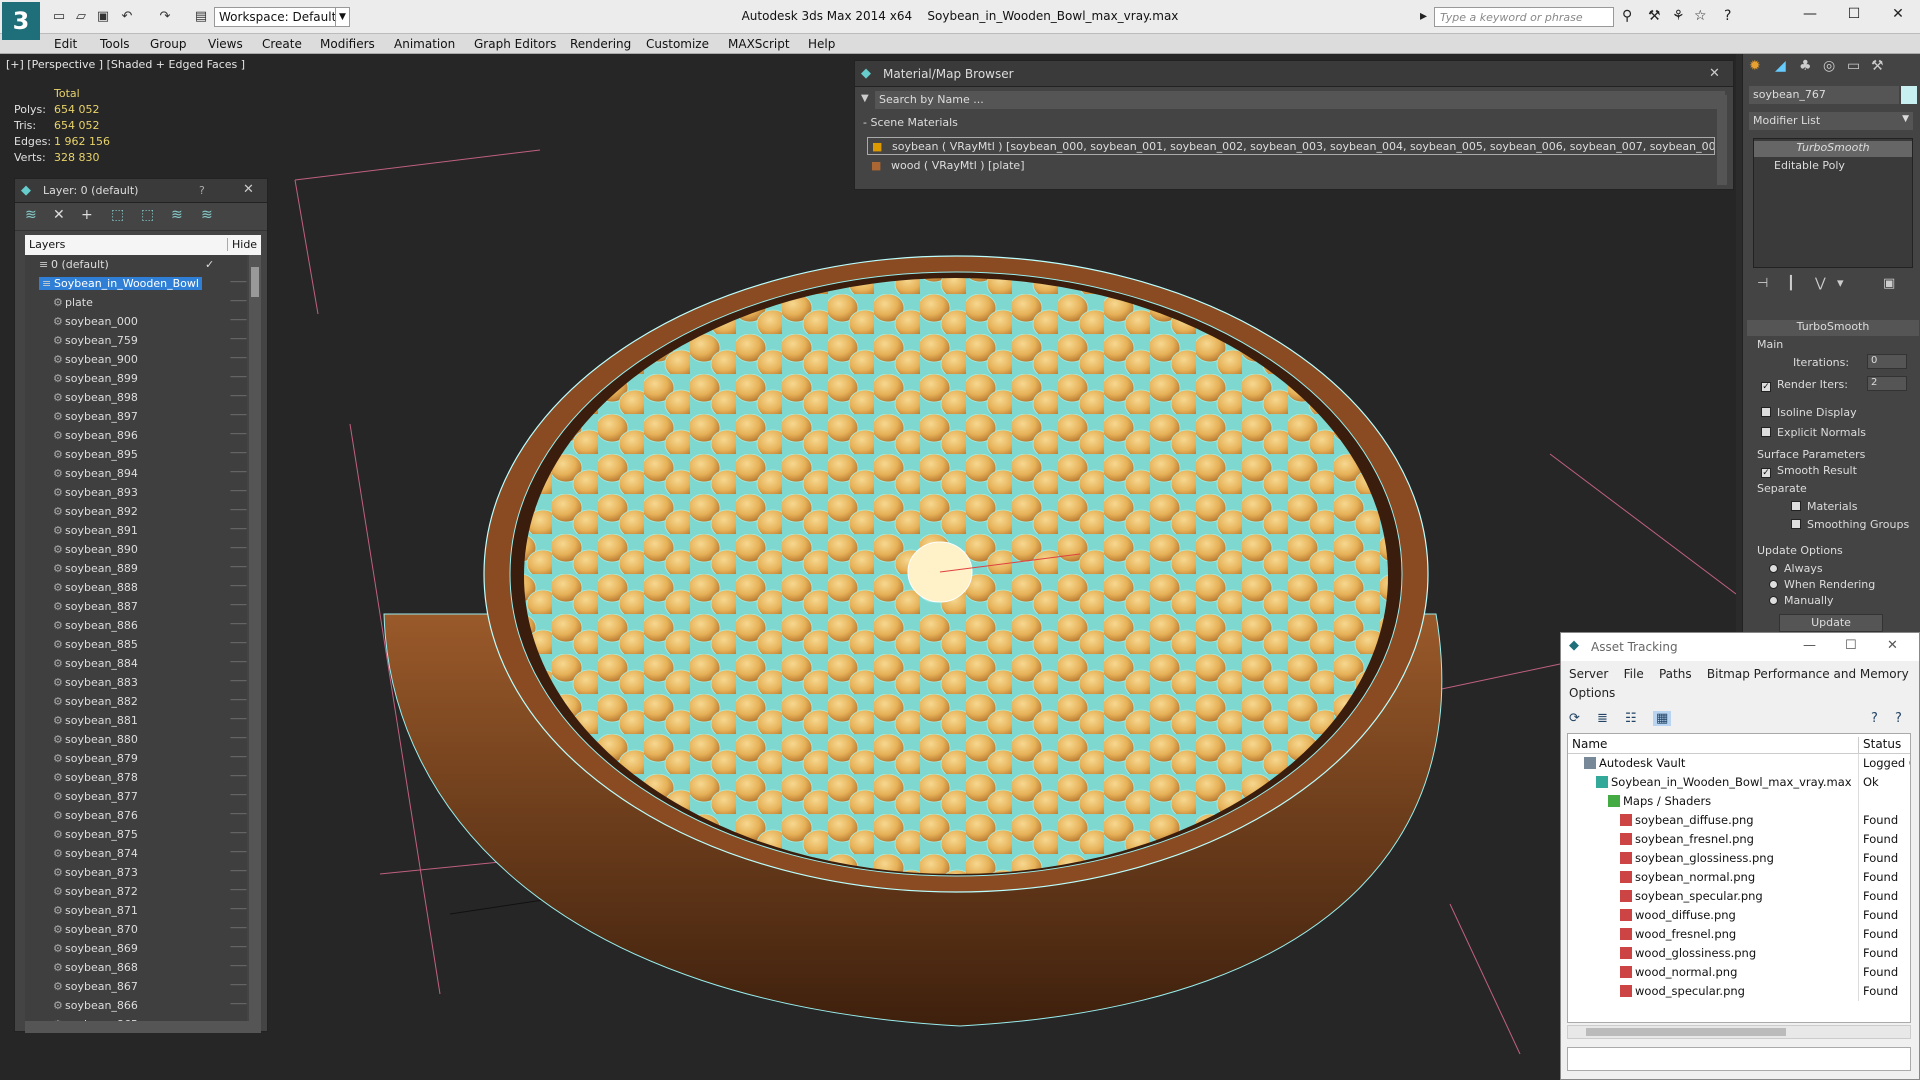  What do you see at coordinates (1877, 66) in the screenshot?
I see `utilities-tab-icon: ⚒` at bounding box center [1877, 66].